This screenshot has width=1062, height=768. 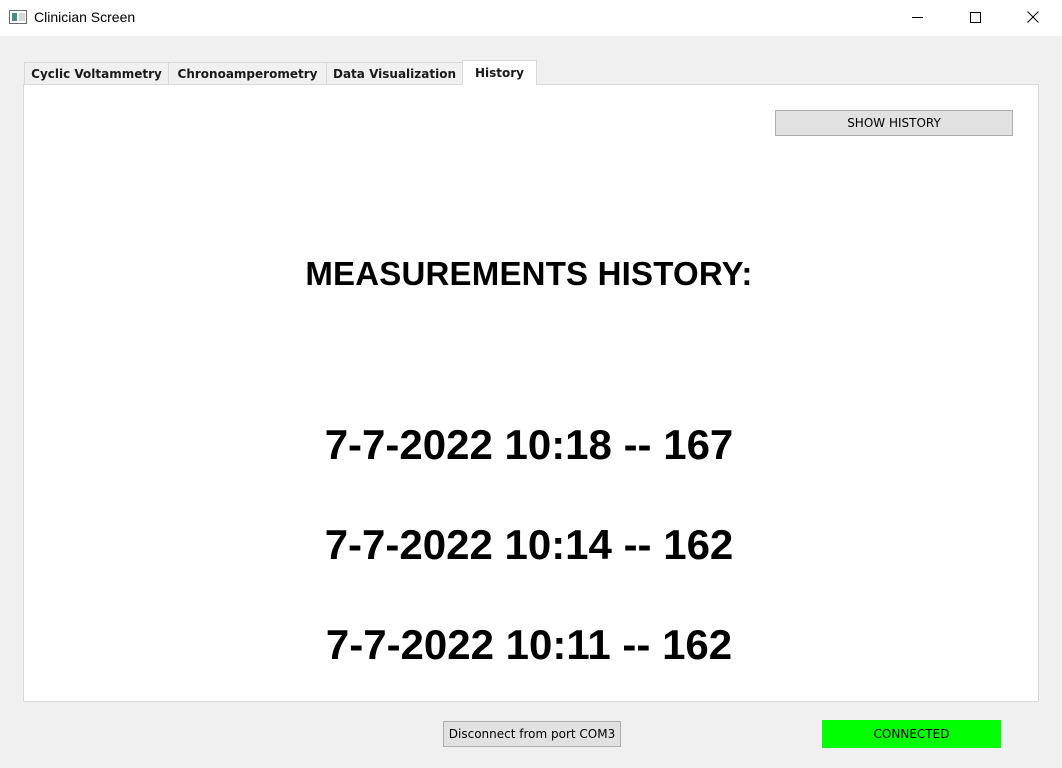 I want to click on title-bar: Clinician Screen, so click(x=531, y=18).